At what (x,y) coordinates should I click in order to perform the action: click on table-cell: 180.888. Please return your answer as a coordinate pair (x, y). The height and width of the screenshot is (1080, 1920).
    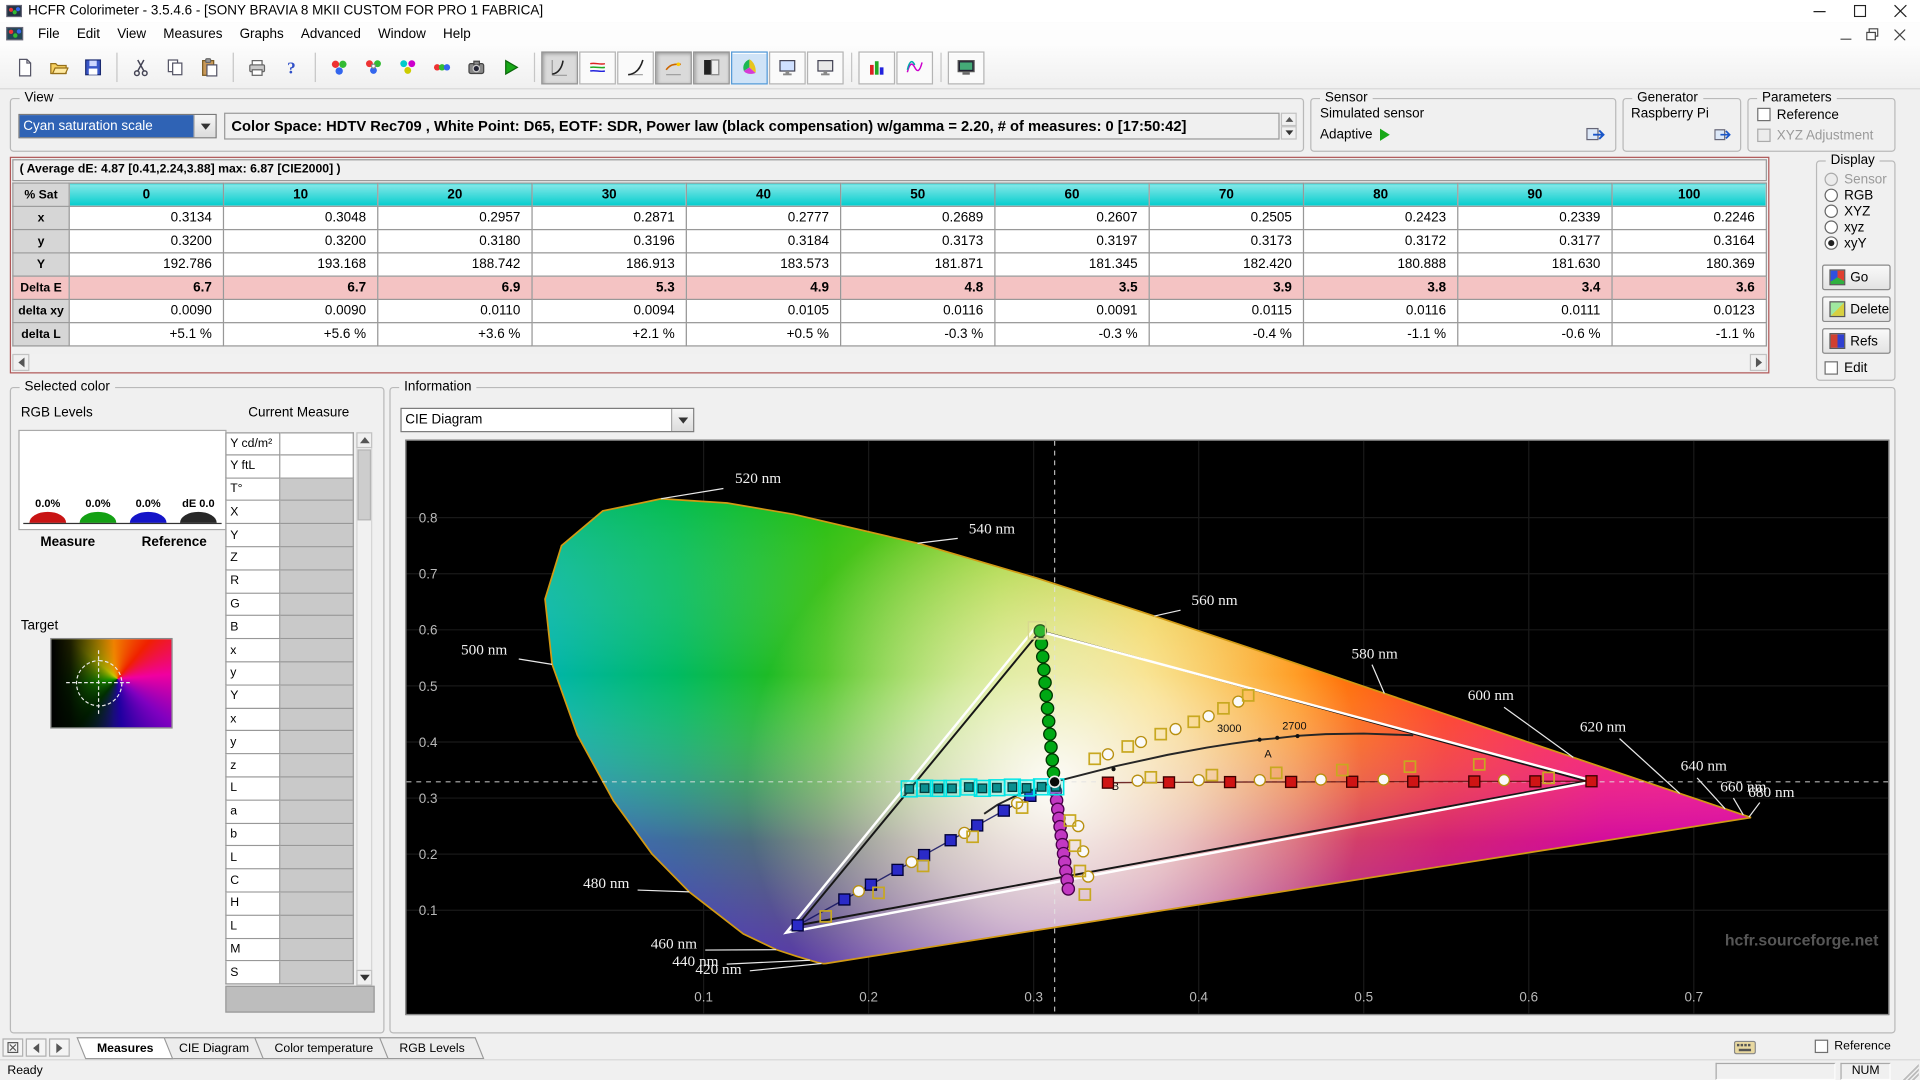
    Looking at the image, I should click on (1380, 264).